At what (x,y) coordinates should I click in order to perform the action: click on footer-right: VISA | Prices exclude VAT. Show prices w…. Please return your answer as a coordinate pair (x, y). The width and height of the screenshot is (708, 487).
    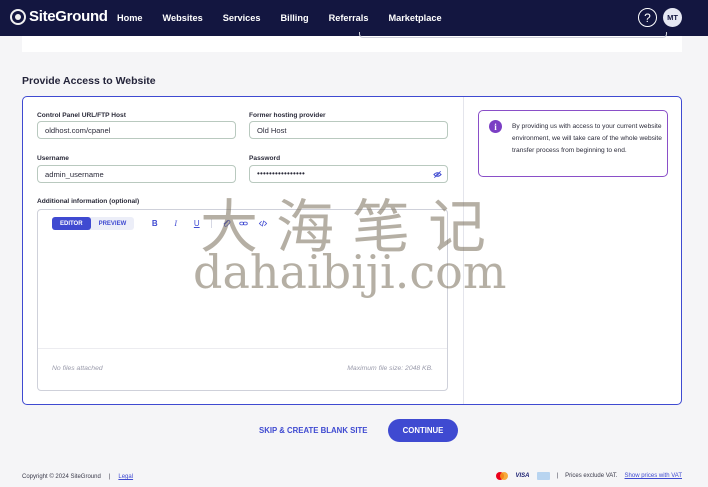
    Looking at the image, I should click on (589, 476).